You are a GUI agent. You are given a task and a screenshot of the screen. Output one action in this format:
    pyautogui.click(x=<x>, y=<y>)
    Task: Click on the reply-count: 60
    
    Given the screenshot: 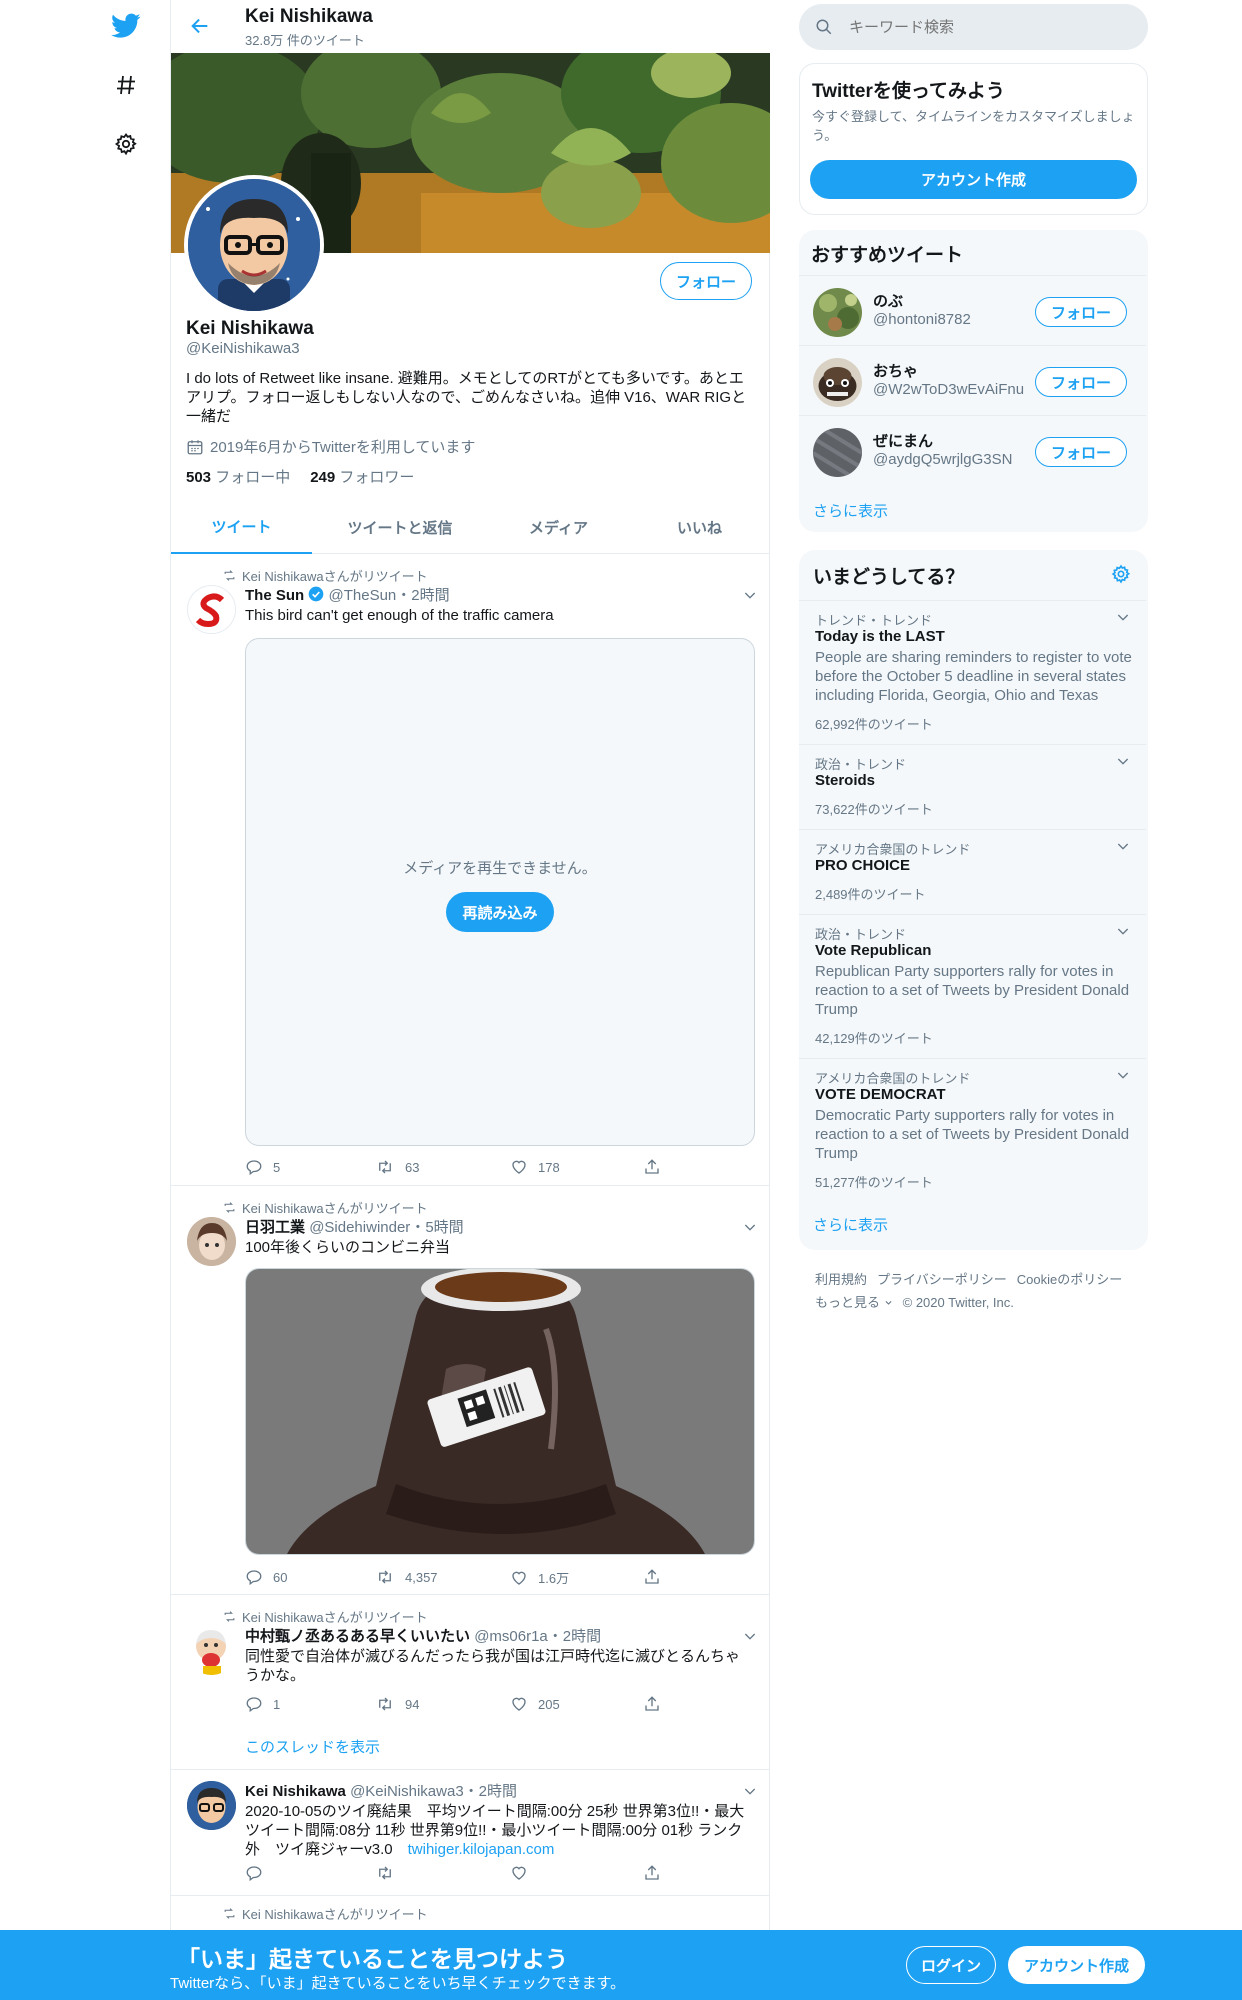 What is the action you would take?
    pyautogui.click(x=280, y=1577)
    